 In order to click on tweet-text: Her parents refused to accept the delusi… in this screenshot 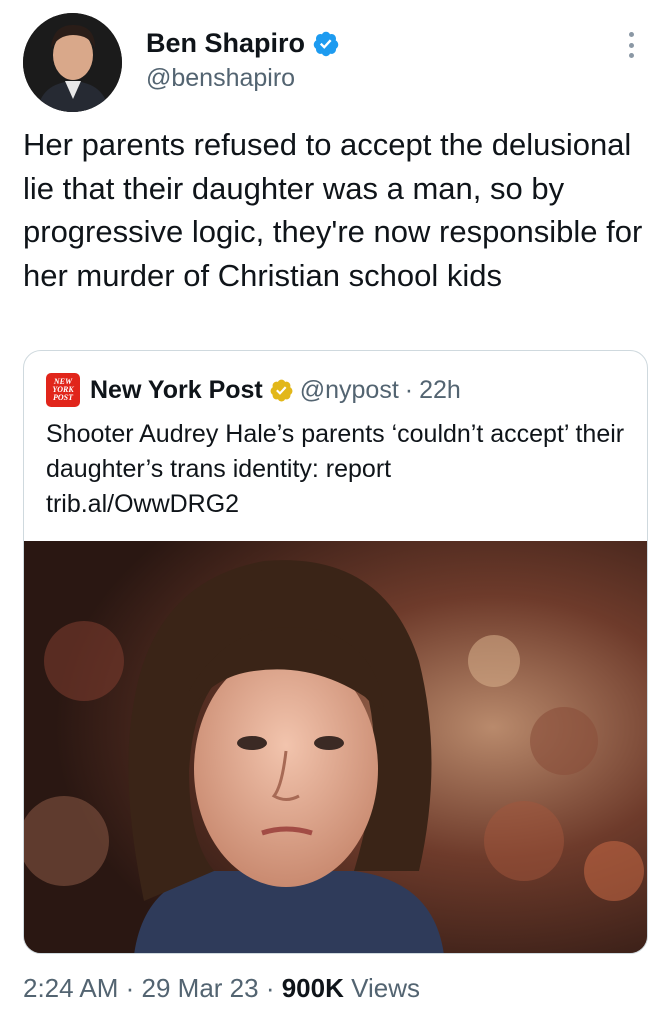, I will do `click(333, 210)`.